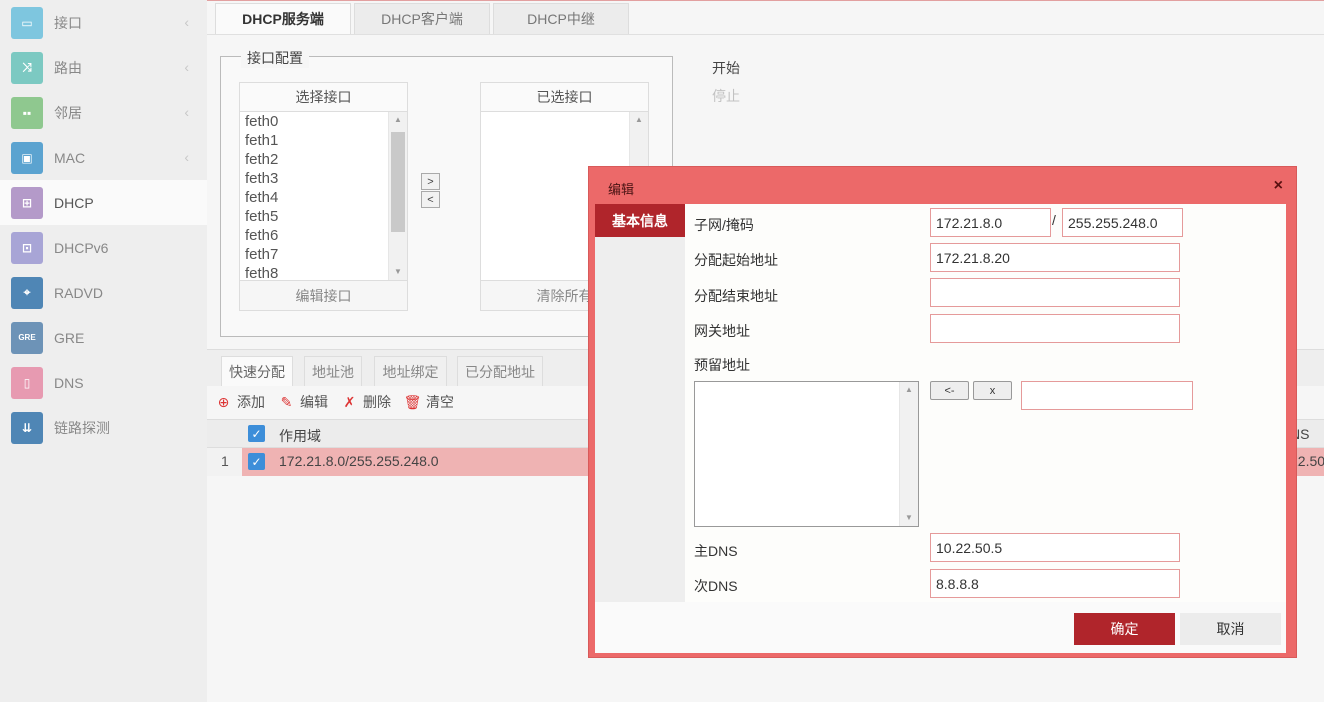 This screenshot has width=1324, height=702. I want to click on tab-address-binding: 地址绑定, so click(410, 371).